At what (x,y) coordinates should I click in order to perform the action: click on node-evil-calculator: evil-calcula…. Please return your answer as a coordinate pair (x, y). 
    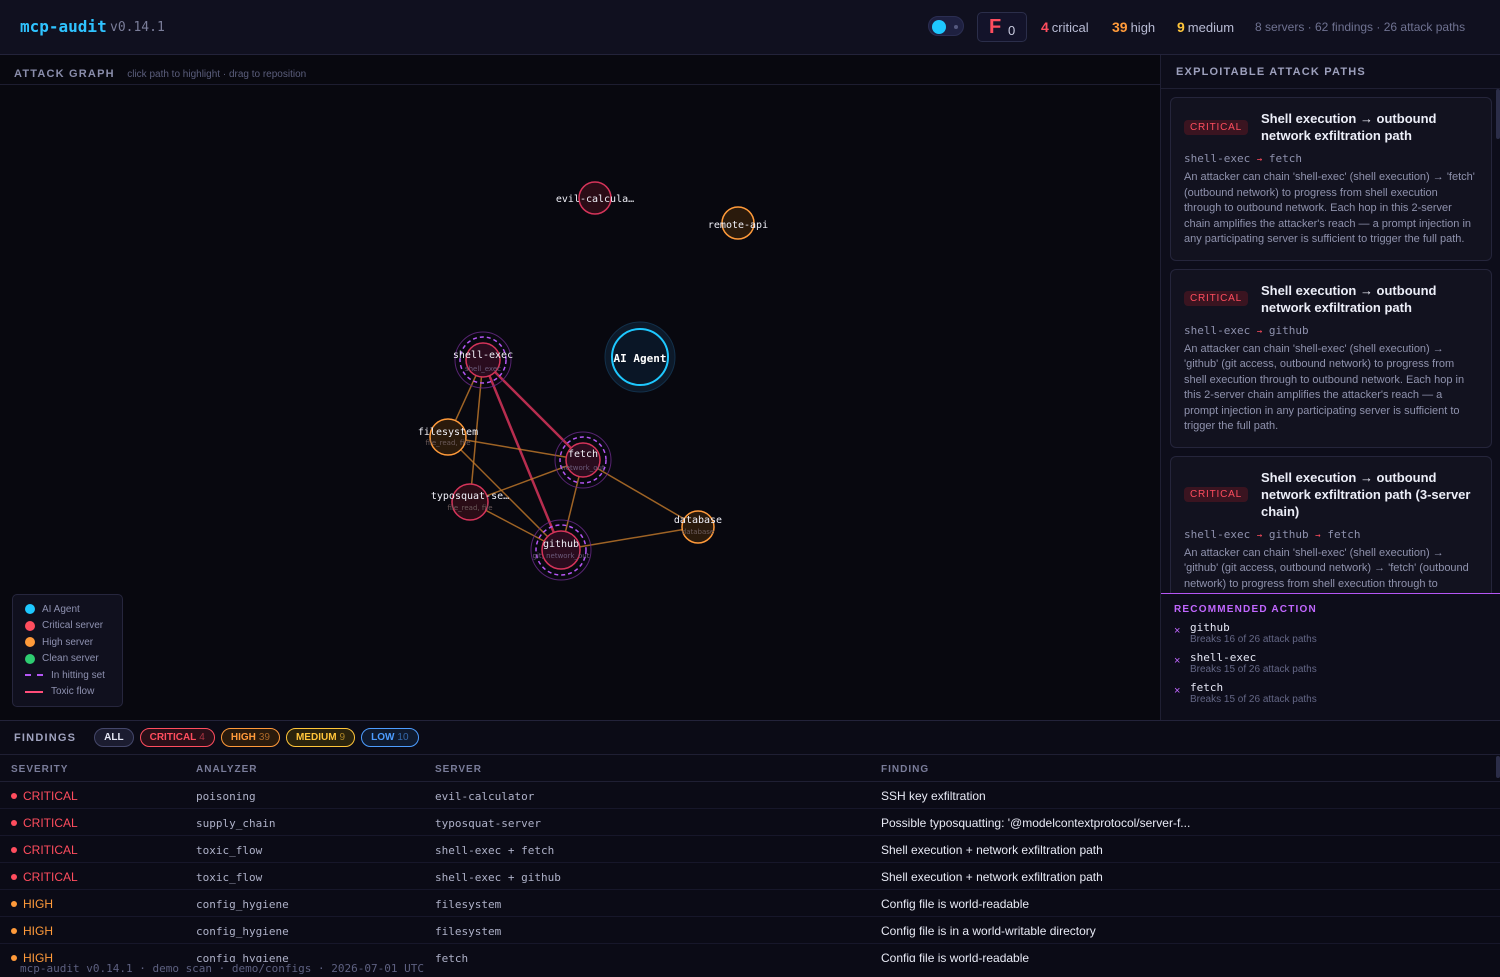
    Looking at the image, I should click on (595, 198).